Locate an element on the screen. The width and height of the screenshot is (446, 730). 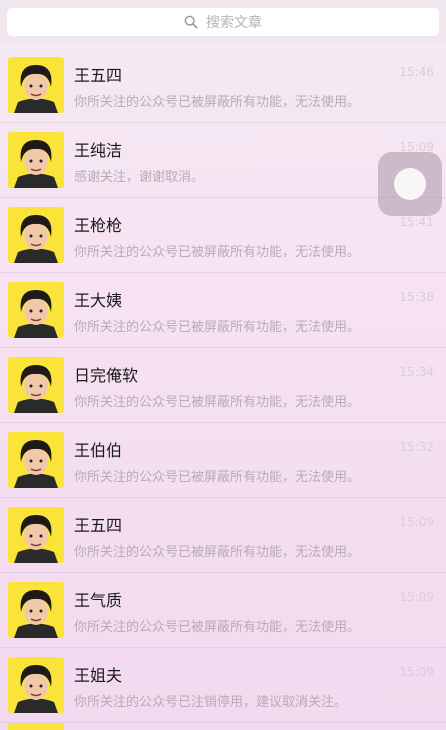
search-placeholder: 搜索文章 is located at coordinates (234, 23).